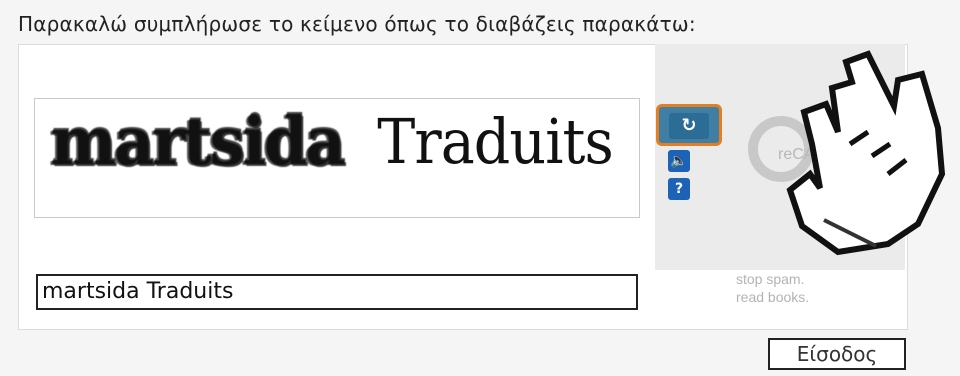 The width and height of the screenshot is (960, 376). I want to click on captcha-word-2: Traduits, so click(496, 141).